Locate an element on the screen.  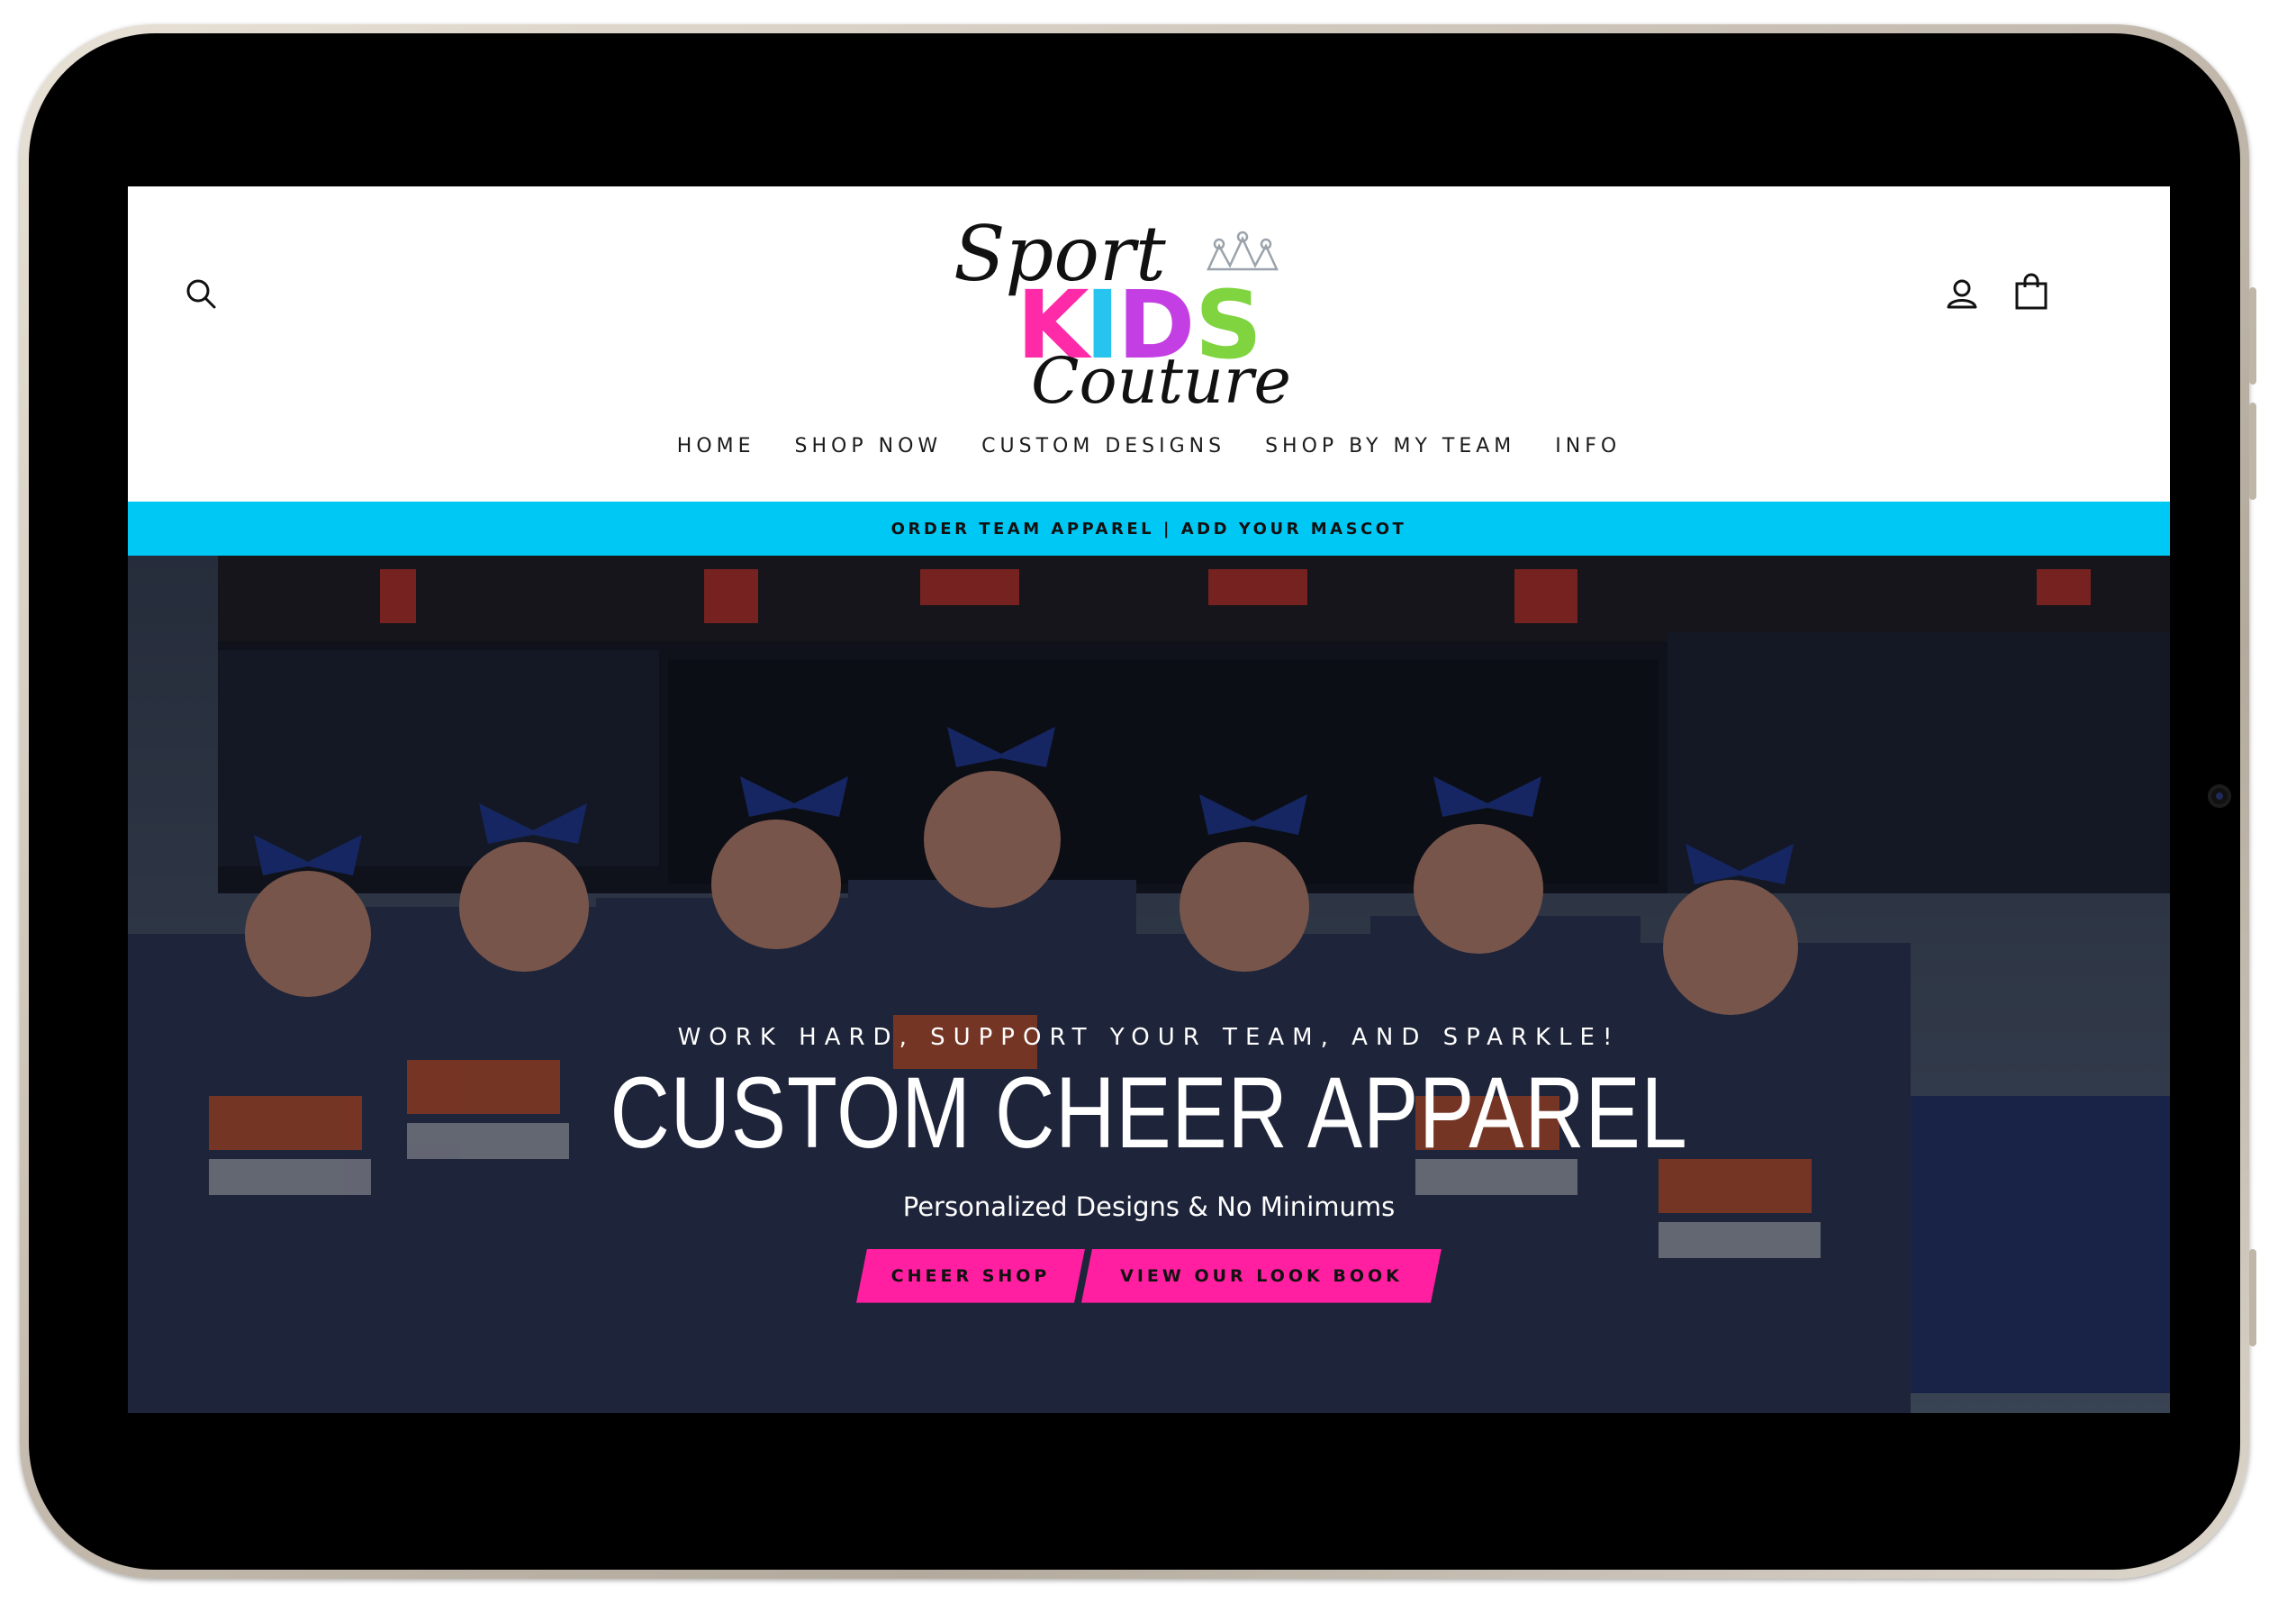
announcement-text: ORDER TEAM APPAREL | ADD YOUR MASCOT is located at coordinates (1149, 529).